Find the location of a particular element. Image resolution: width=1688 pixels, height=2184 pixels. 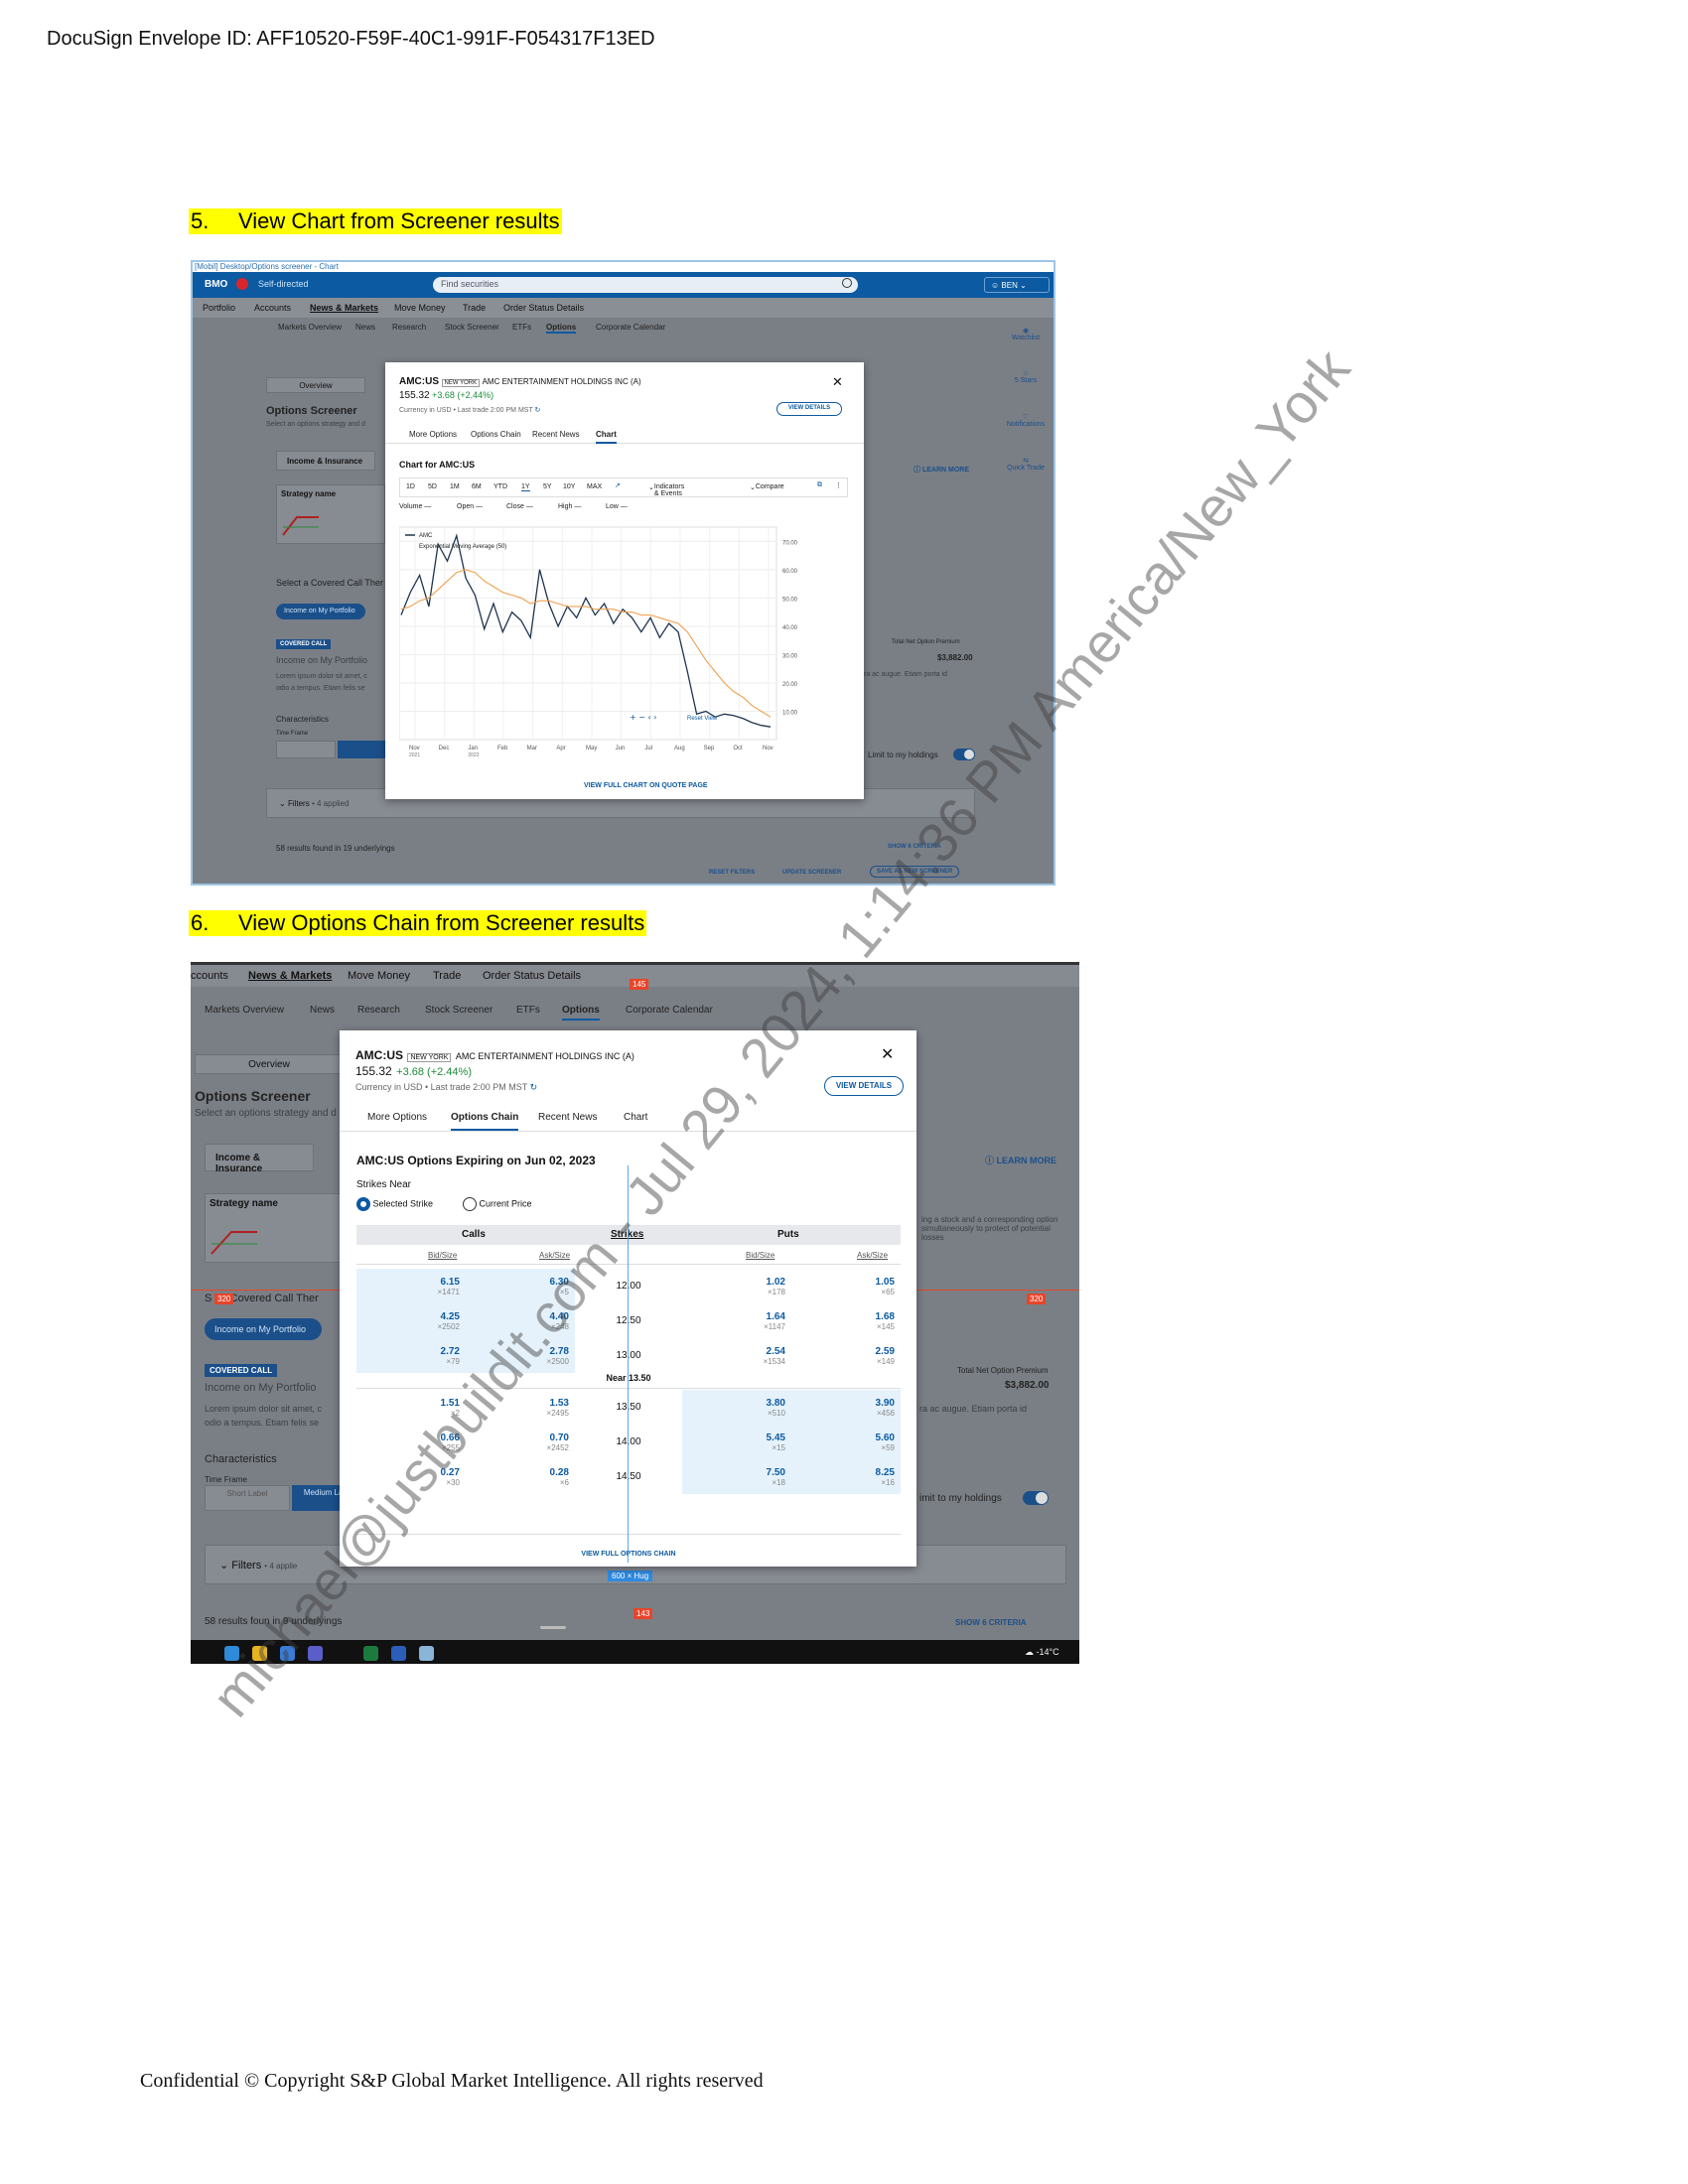

put-ask-cell: 3.90 ×456 is located at coordinates (846, 1407).